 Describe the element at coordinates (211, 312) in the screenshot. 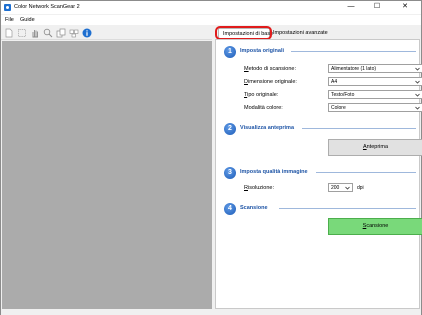

I see `status-bar` at that location.